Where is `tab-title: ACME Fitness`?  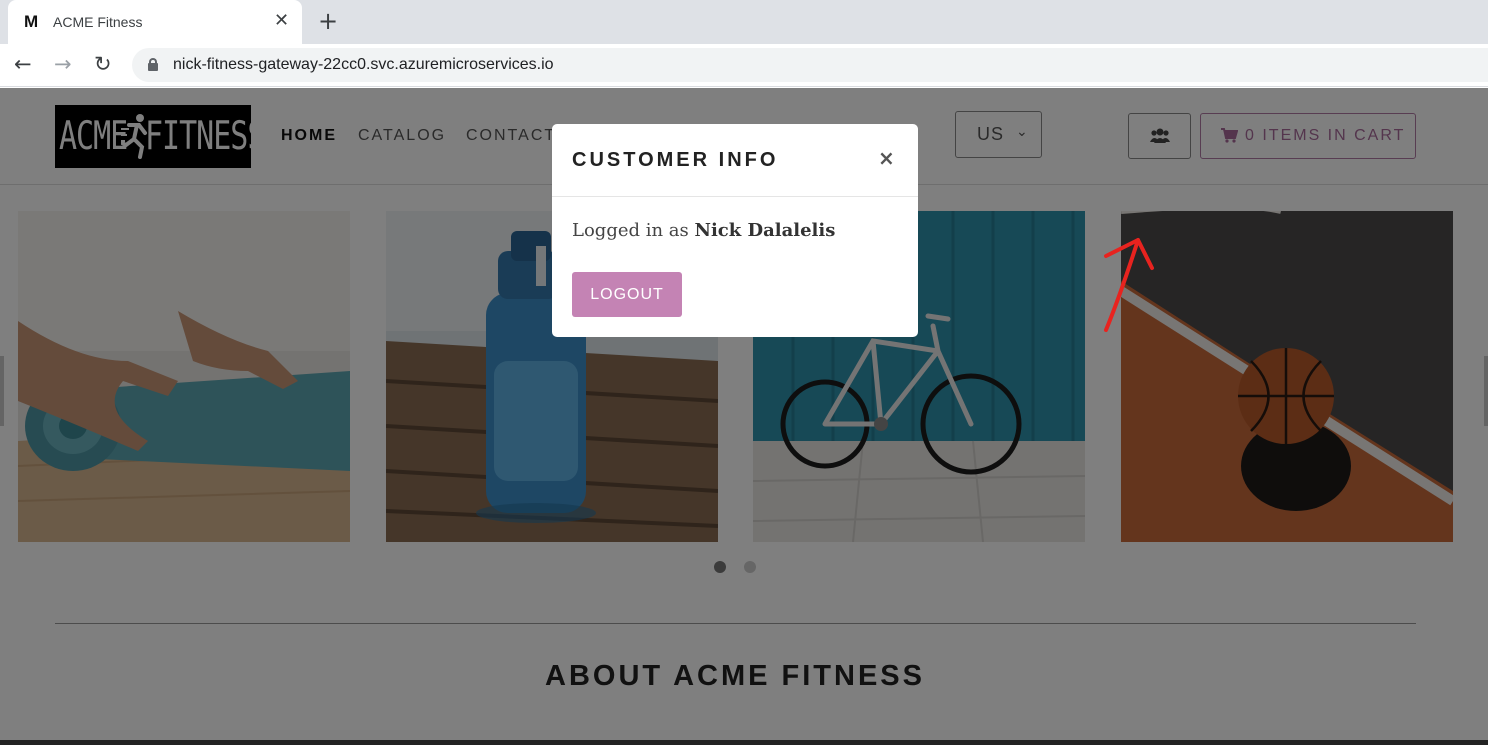
tab-title: ACME Fitness is located at coordinates (98, 22).